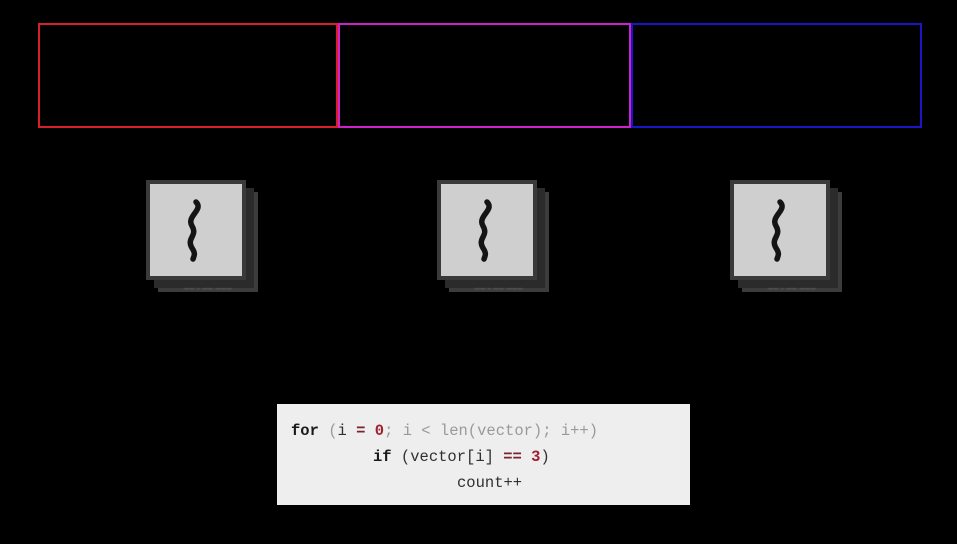 The height and width of the screenshot is (544, 957). What do you see at coordinates (545, 457) in the screenshot?
I see `code-token: )` at bounding box center [545, 457].